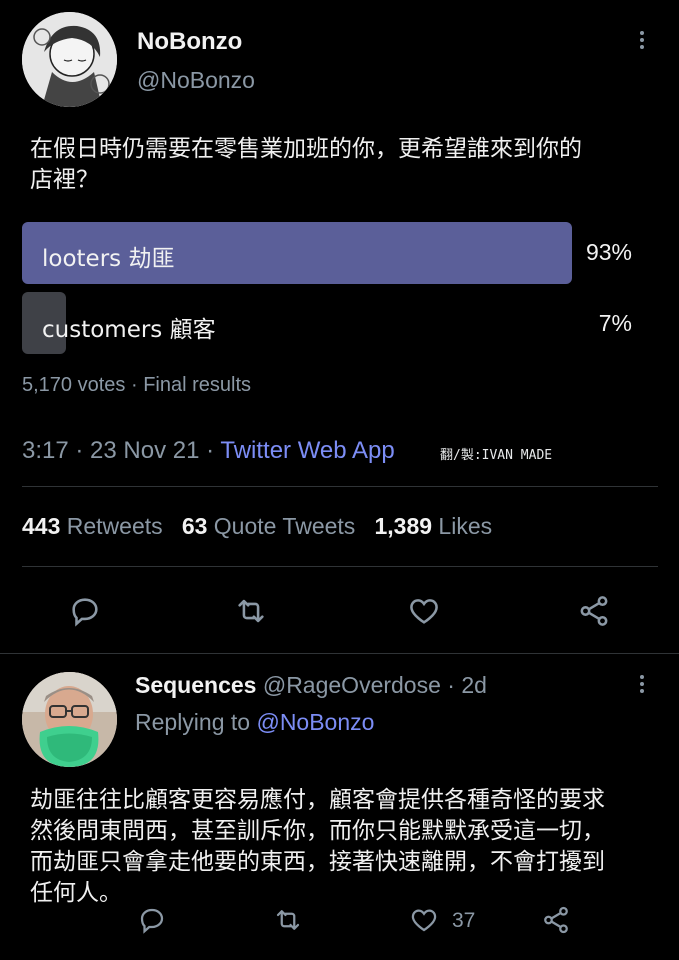  Describe the element at coordinates (144, 450) in the screenshot. I see `tweet-date: · 23 Nov 21 ·` at that location.